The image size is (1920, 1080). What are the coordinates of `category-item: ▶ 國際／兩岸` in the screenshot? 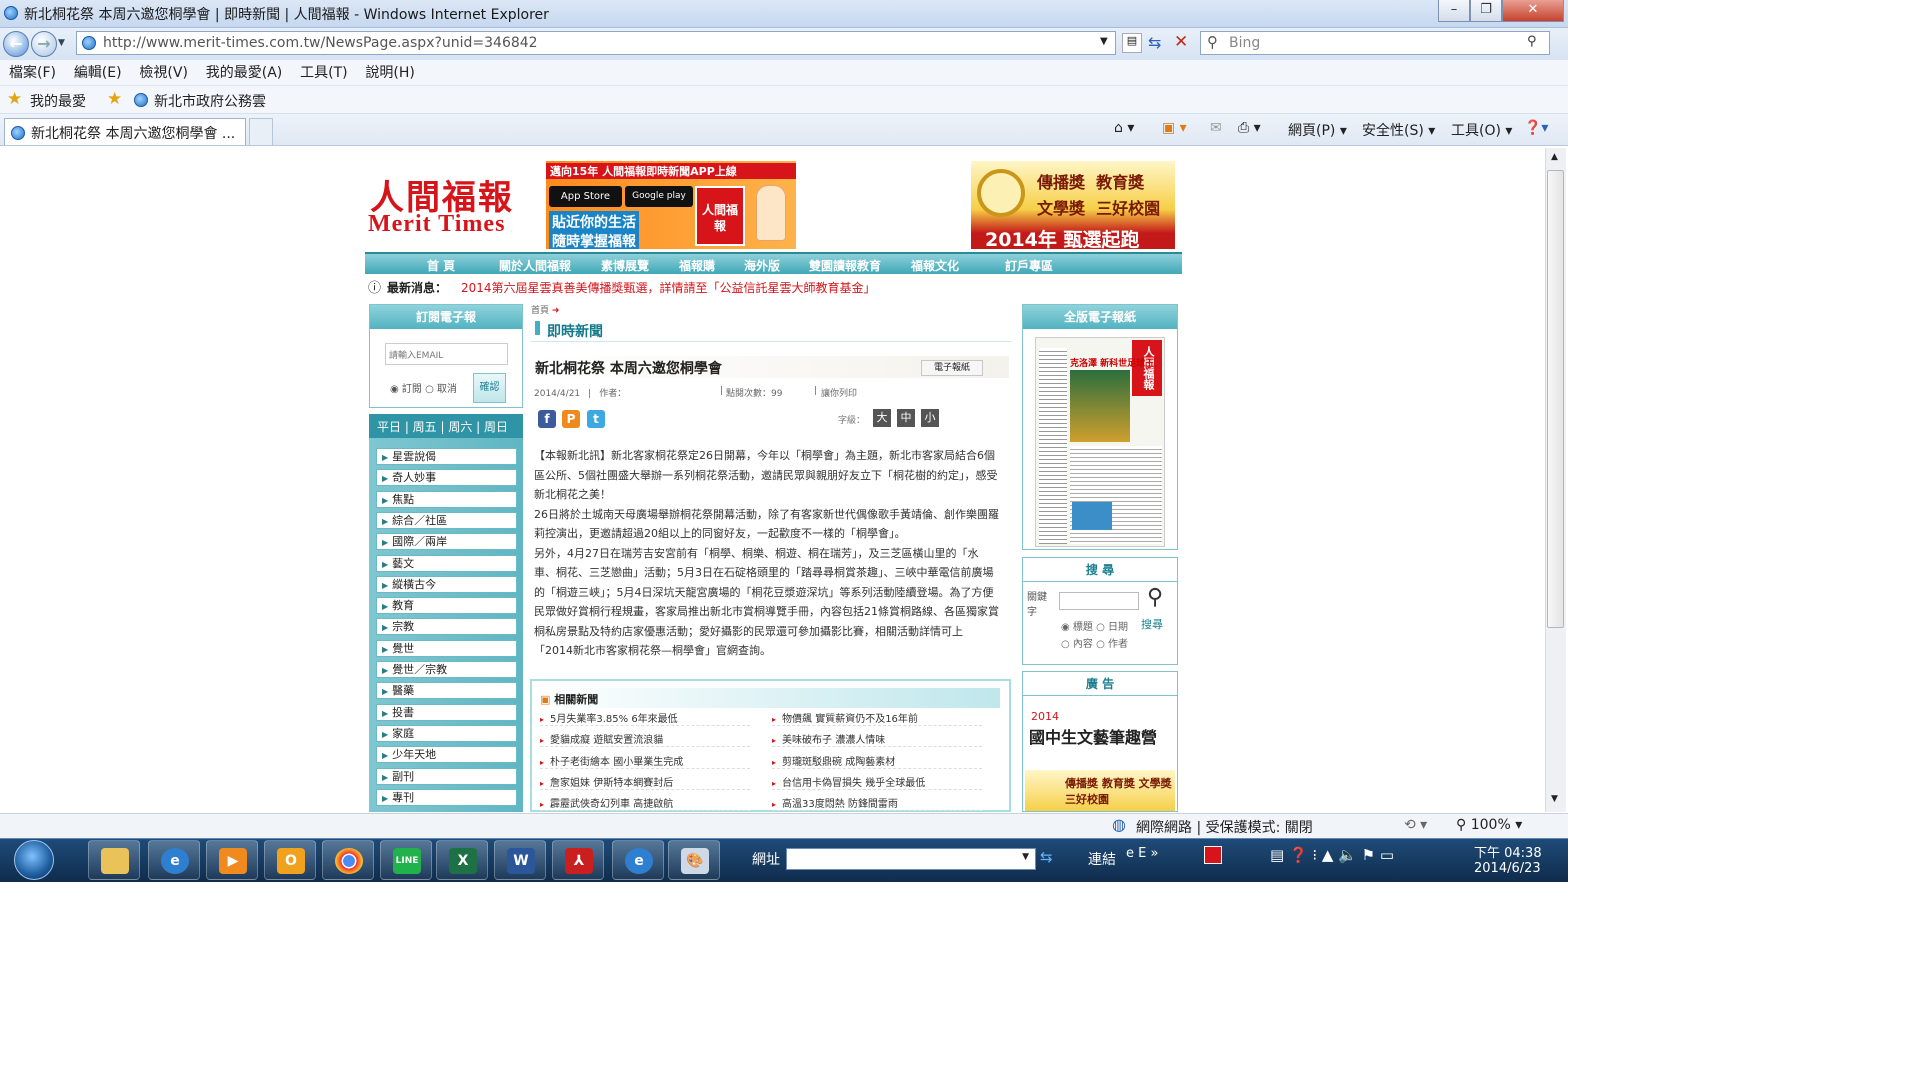 It's located at (446, 542).